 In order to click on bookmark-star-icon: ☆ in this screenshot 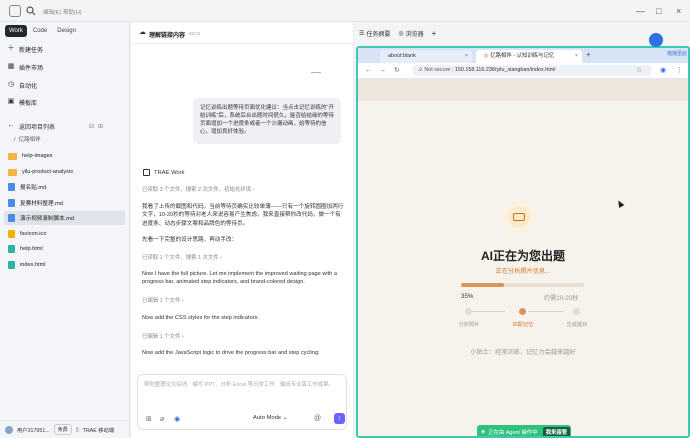, I will do `click(639, 70)`.